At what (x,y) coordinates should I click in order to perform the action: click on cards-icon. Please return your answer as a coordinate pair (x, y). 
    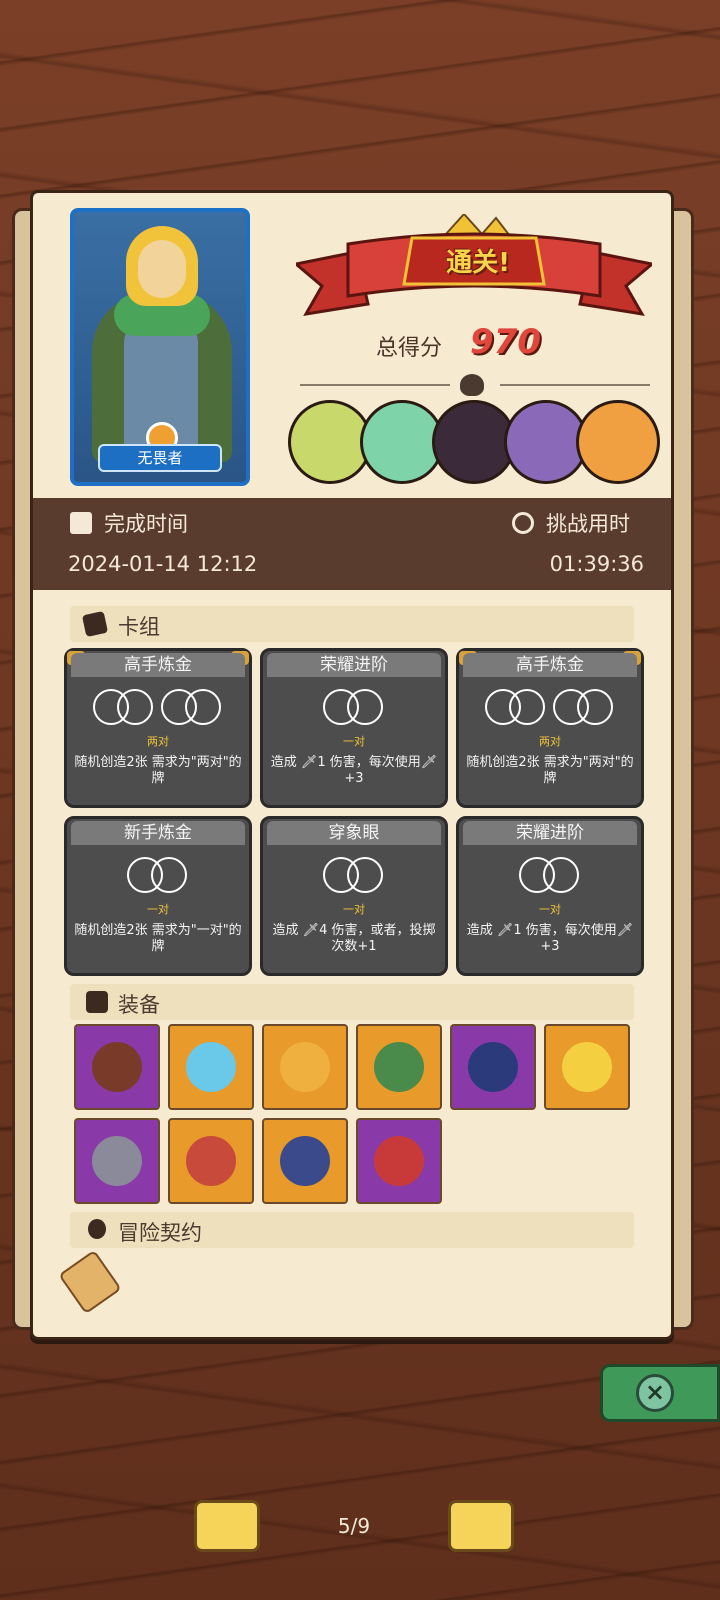
    Looking at the image, I should click on (95, 624).